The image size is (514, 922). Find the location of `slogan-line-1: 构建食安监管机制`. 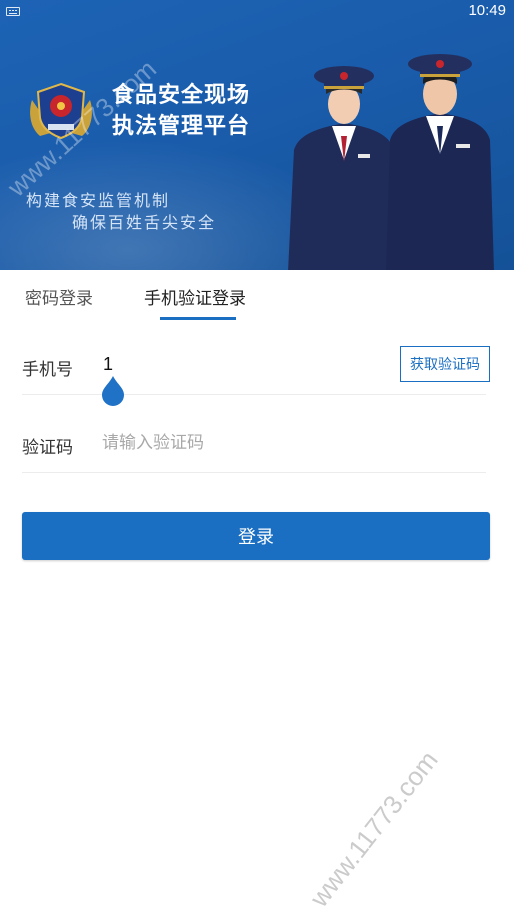

slogan-line-1: 构建食安监管机制 is located at coordinates (98, 200).